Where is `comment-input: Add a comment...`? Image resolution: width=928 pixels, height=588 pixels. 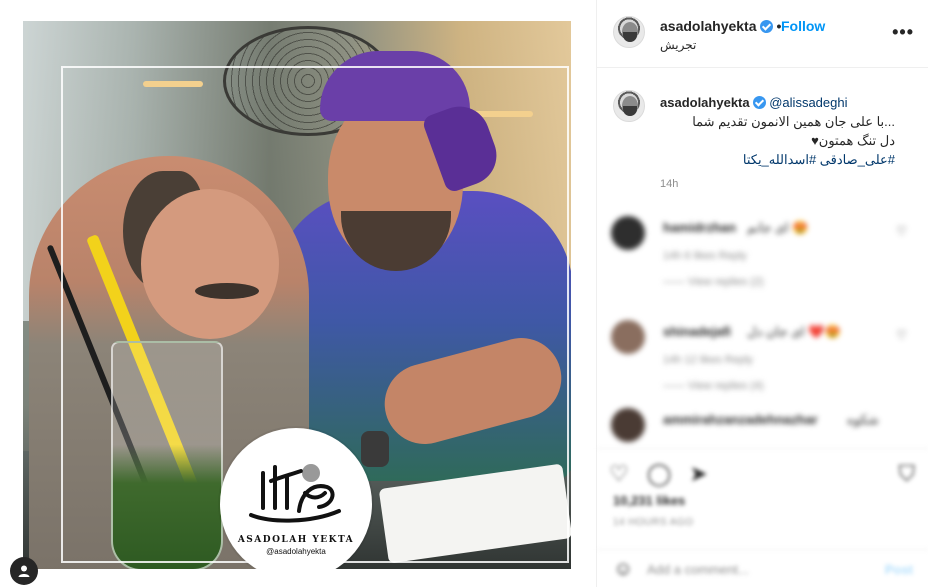 comment-input: Add a comment... is located at coordinates (698, 569).